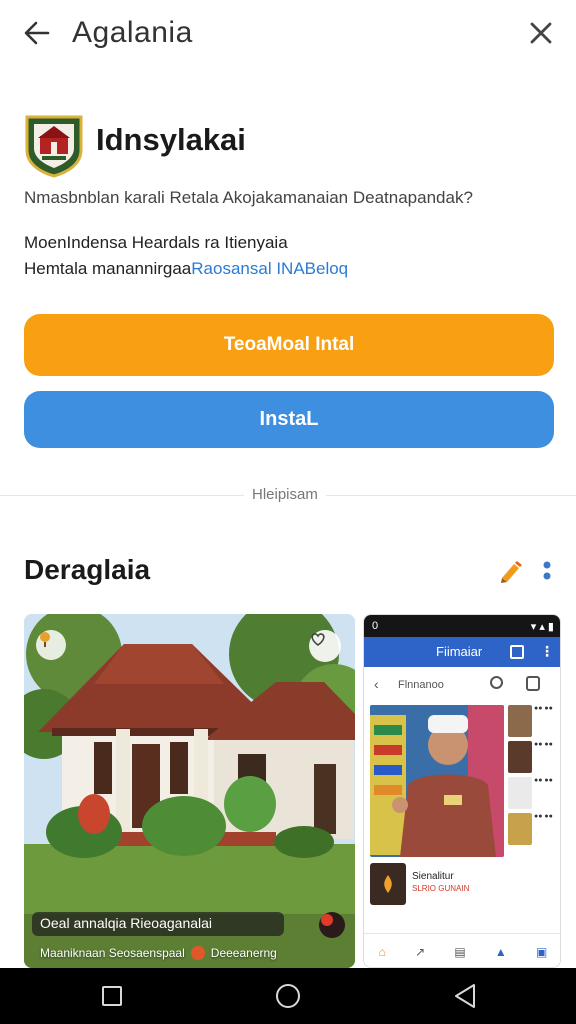  I want to click on phone-bookmark-icon, so click(517, 652).